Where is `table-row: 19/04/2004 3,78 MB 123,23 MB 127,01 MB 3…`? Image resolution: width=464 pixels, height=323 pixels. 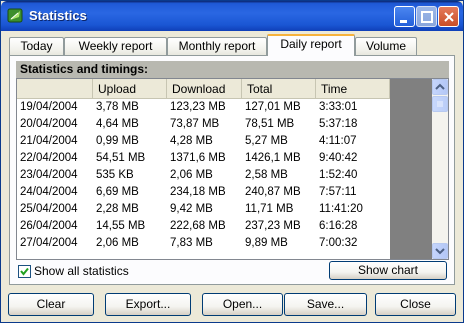 table-row: 19/04/2004 3,78 MB 123,23 MB 127,01 MB 3… is located at coordinates (203, 107).